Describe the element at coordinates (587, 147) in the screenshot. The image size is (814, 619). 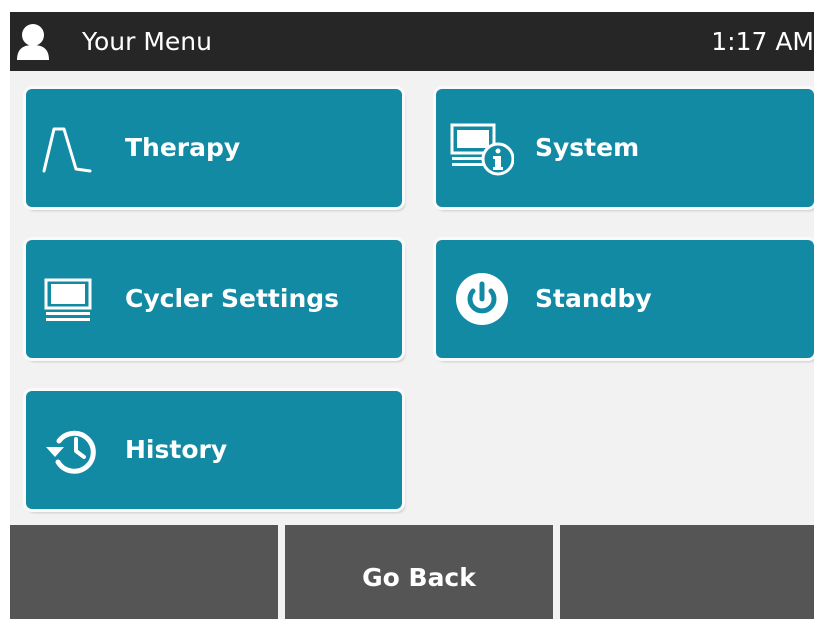
I see `system-label: System` at that location.